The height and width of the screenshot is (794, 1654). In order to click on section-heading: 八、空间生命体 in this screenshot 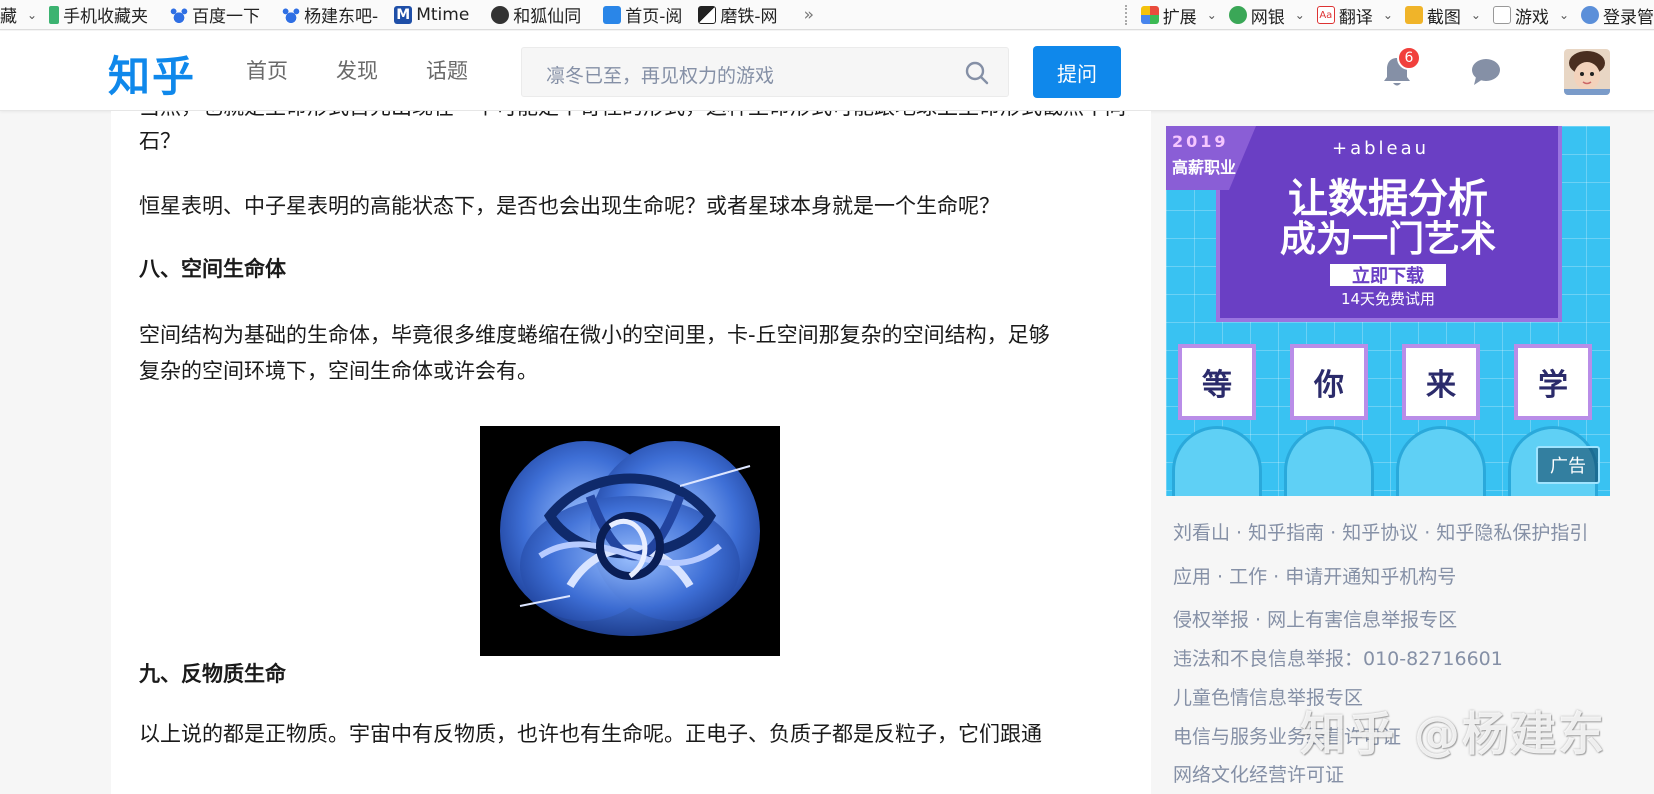, I will do `click(212, 269)`.